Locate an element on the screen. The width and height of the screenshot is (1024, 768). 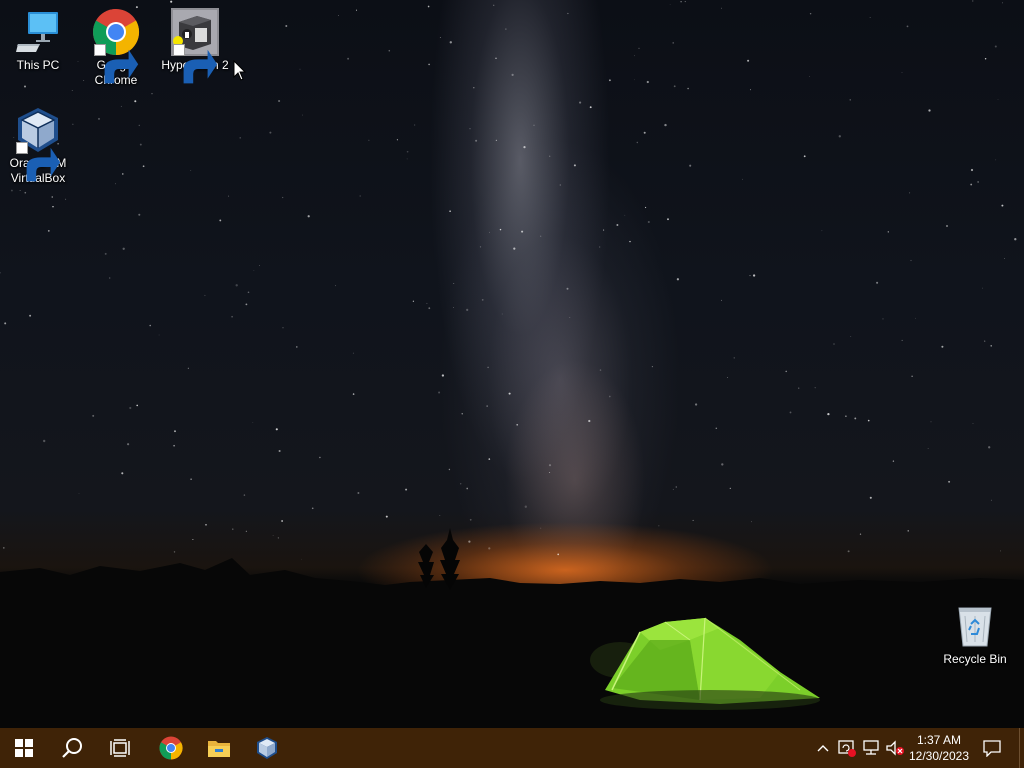
windows-start-icon is located at coordinates (24, 748).